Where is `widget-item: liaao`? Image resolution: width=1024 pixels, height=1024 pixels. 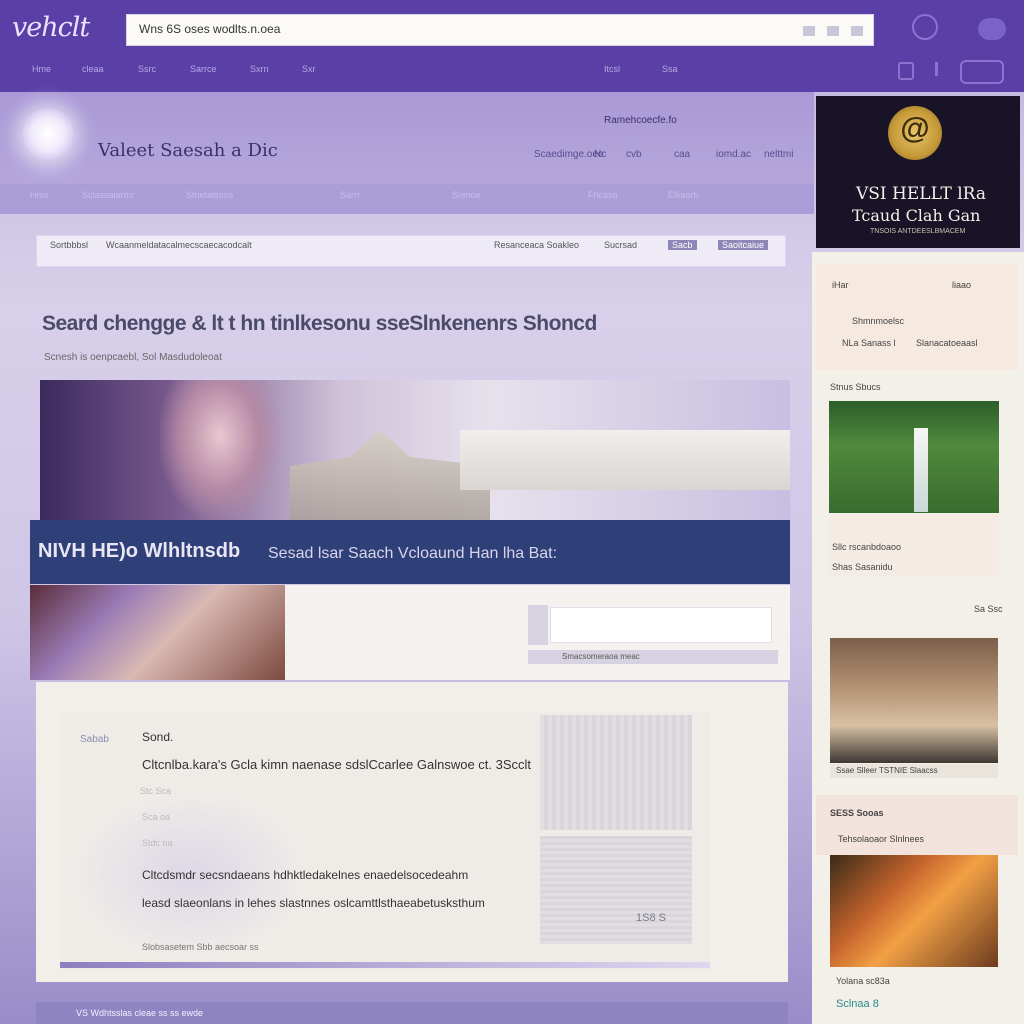 widget-item: liaao is located at coordinates (961, 285).